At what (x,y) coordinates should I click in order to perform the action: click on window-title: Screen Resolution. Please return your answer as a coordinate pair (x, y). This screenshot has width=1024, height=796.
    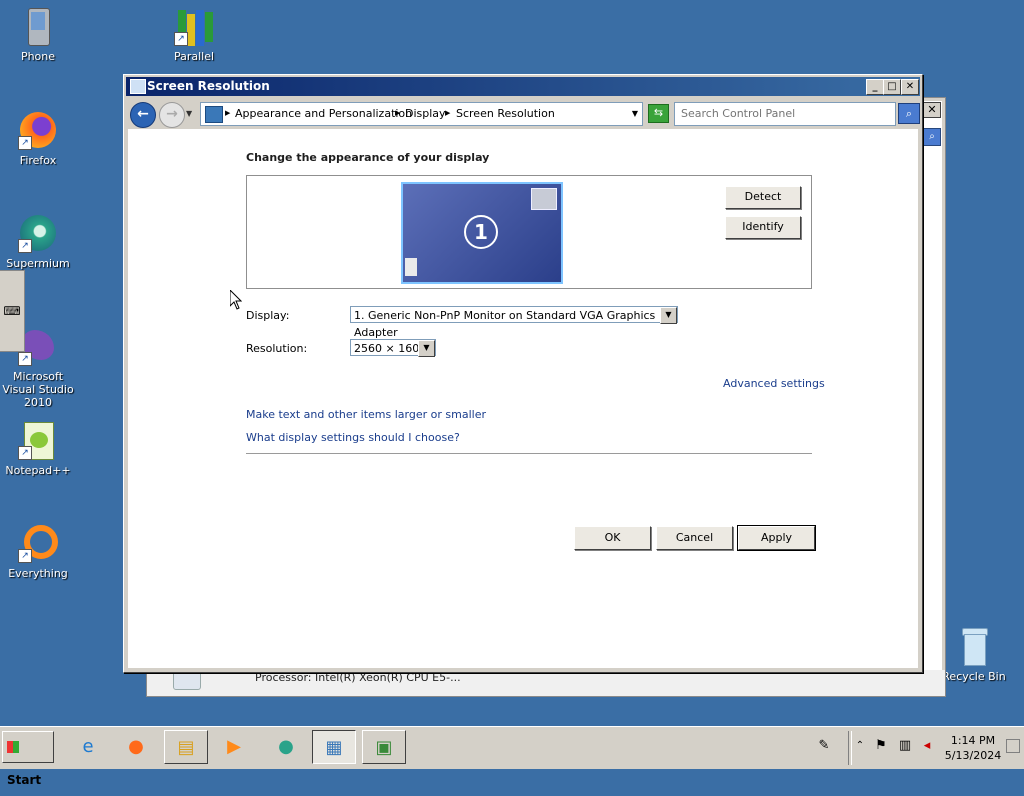
    Looking at the image, I should click on (208, 86).